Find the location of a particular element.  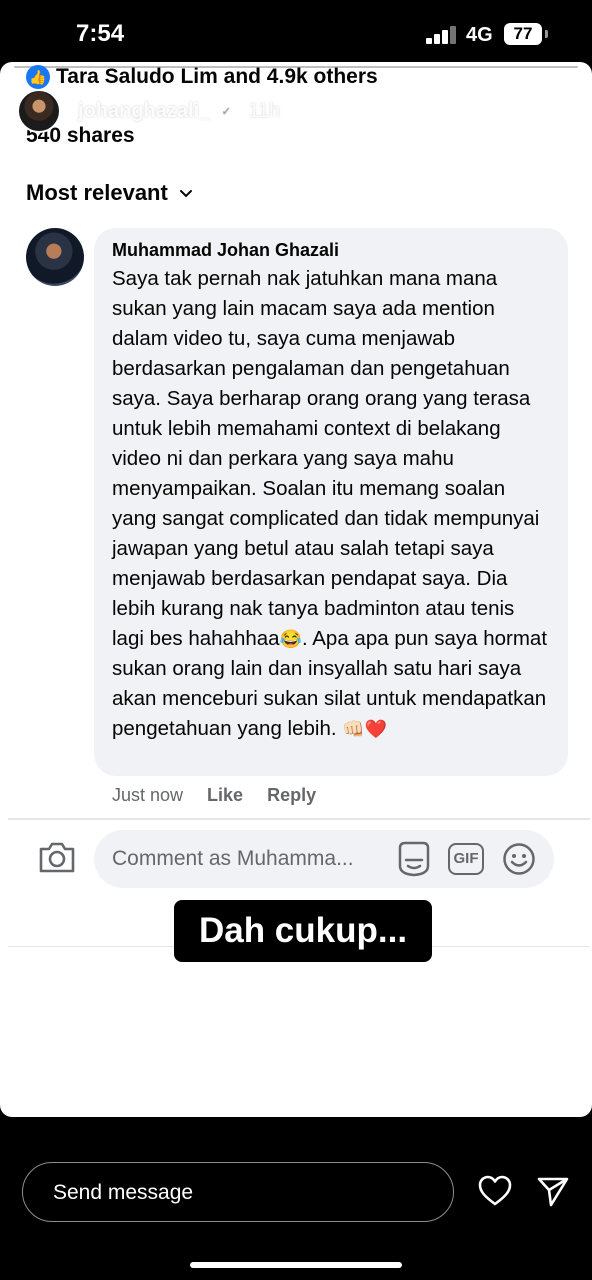

comment-avatar is located at coordinates (55, 257).